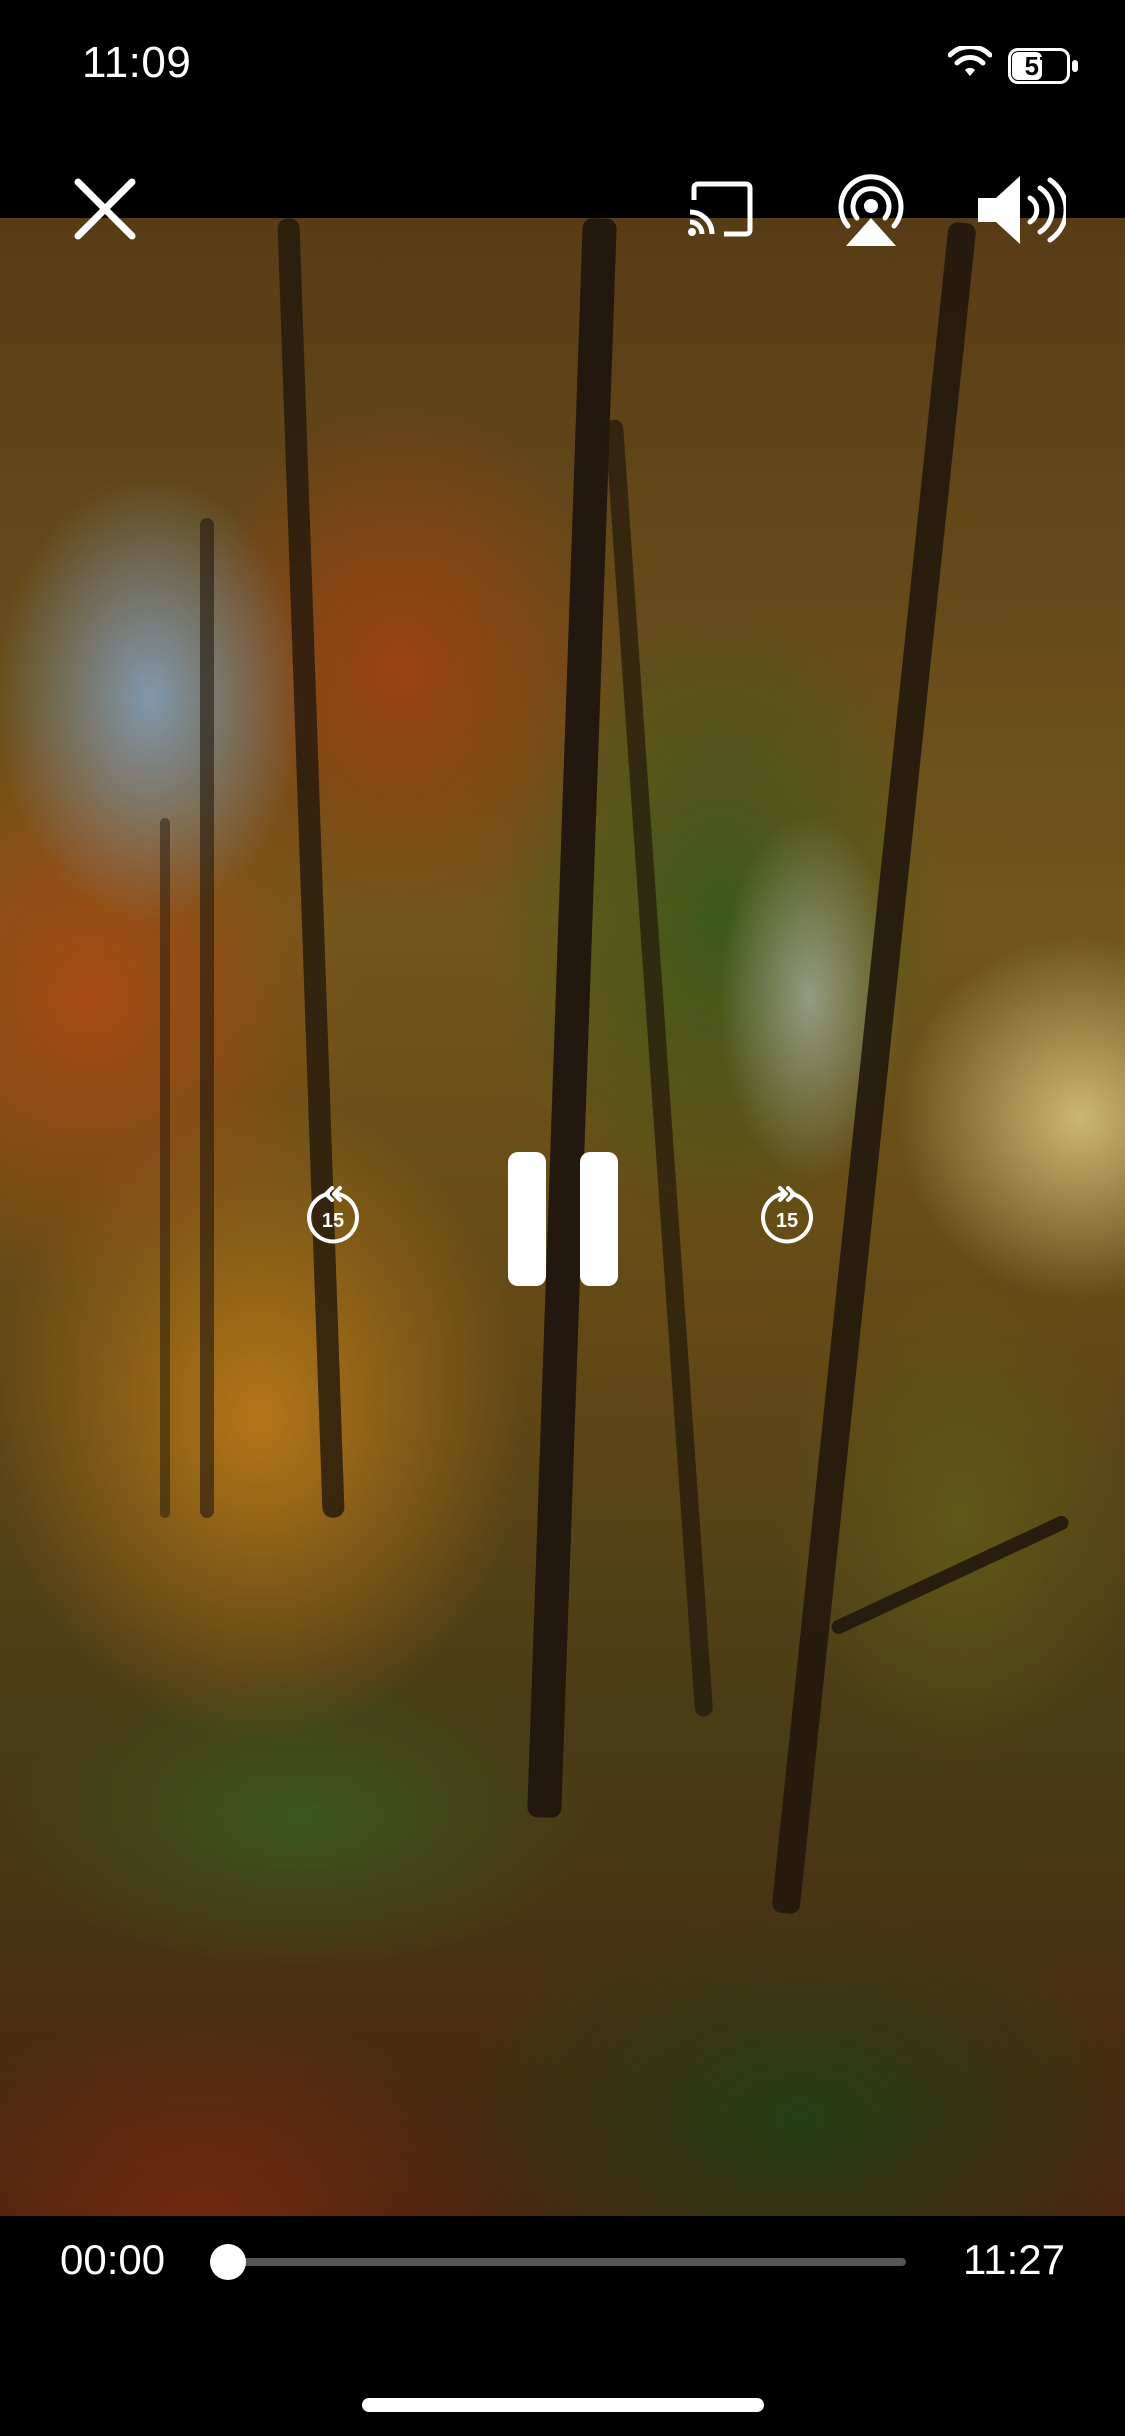 The height and width of the screenshot is (2436, 1125). I want to click on close-icon, so click(105, 209).